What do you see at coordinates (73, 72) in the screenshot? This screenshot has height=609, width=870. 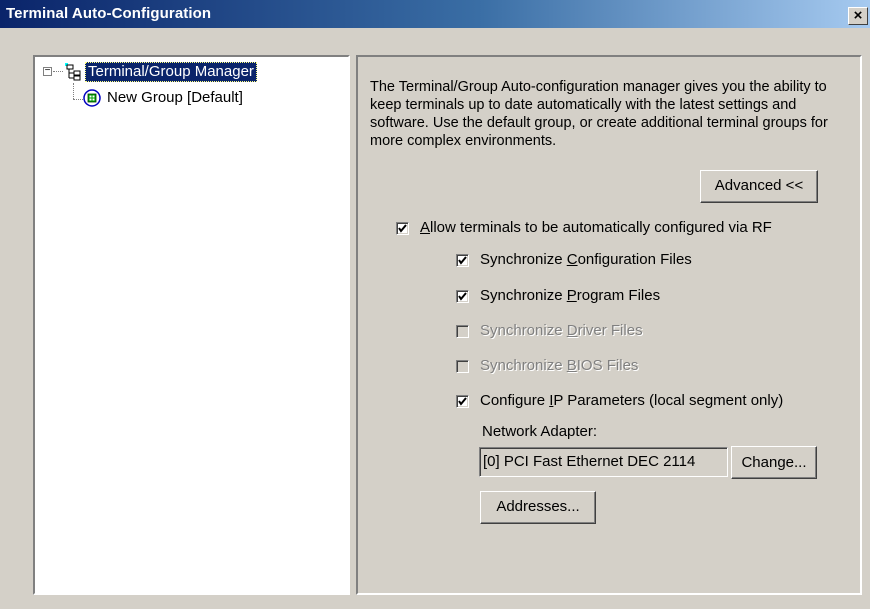 I see `tree-hierarchy-icon` at bounding box center [73, 72].